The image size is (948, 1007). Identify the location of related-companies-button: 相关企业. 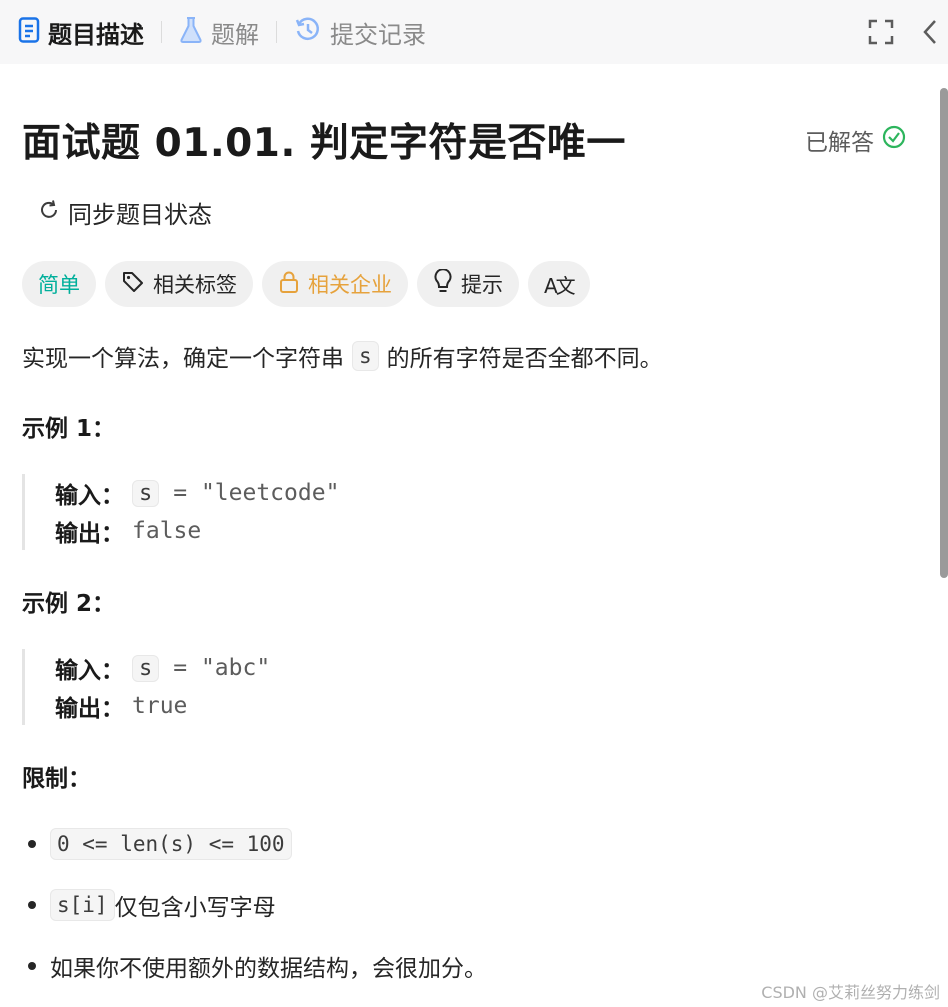
(335, 284).